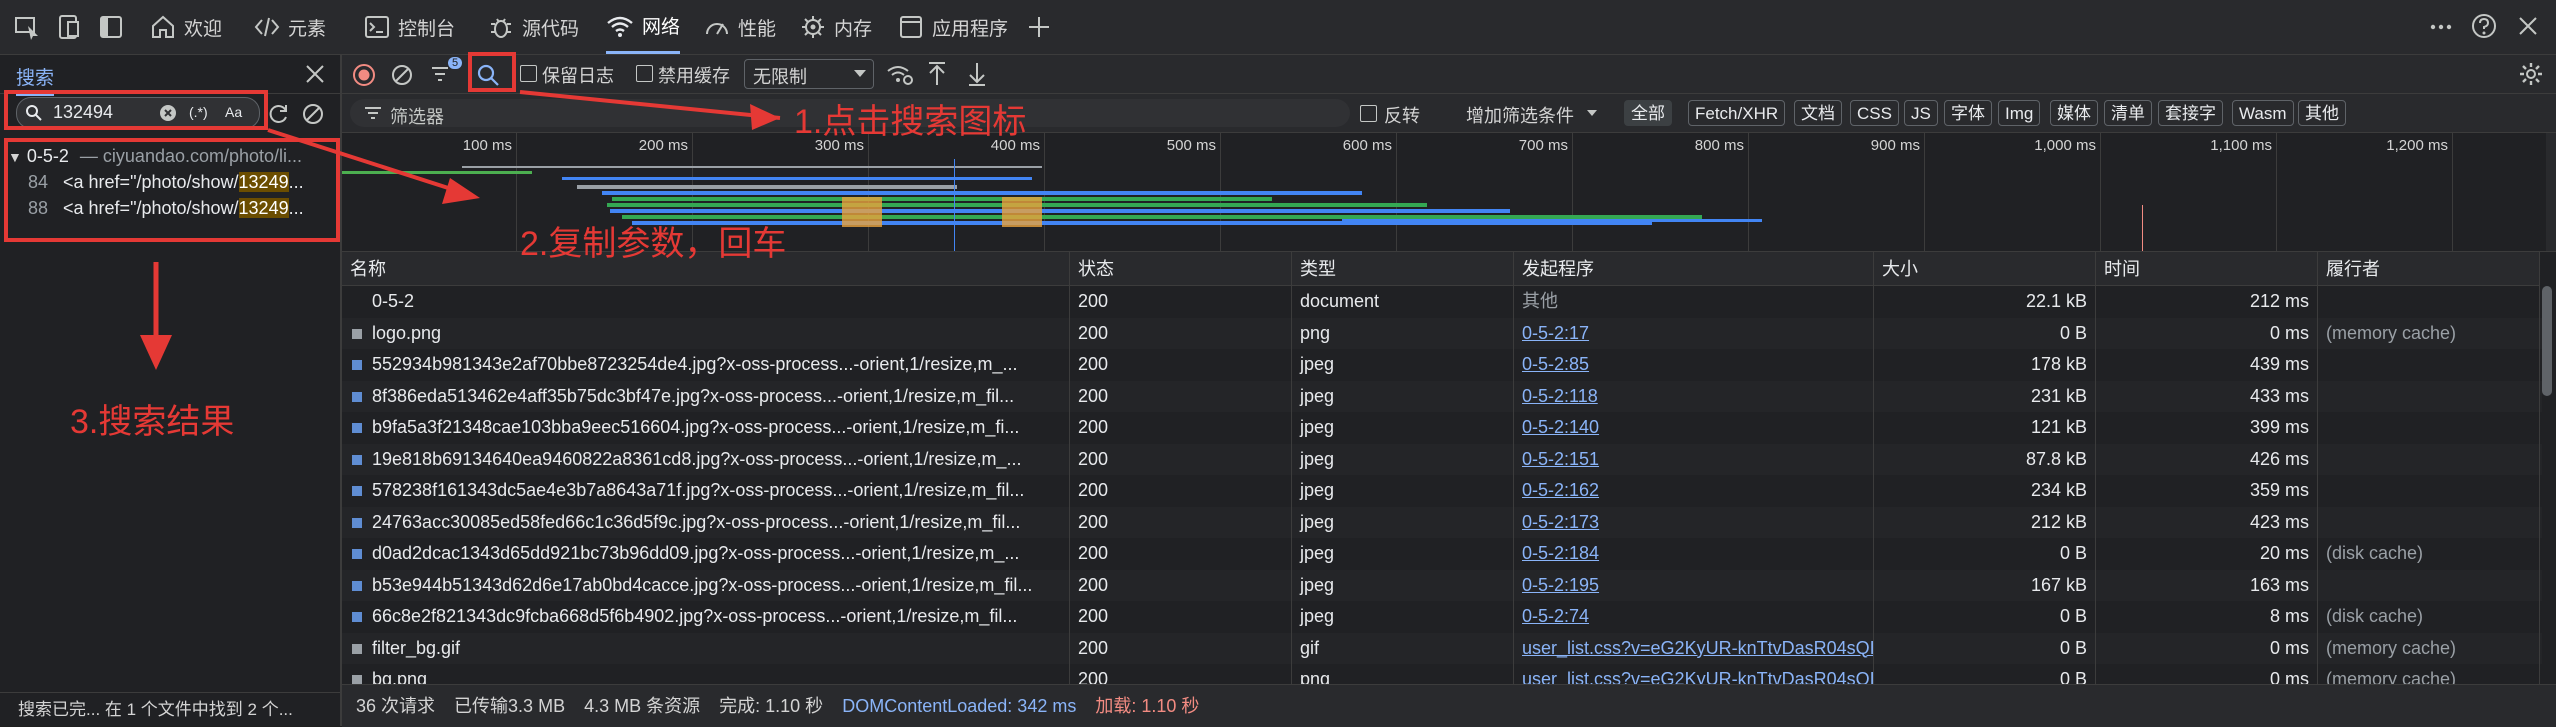 This screenshot has height=727, width=2556. What do you see at coordinates (1403, 269) in the screenshot?
I see `column-header-type: 类型` at bounding box center [1403, 269].